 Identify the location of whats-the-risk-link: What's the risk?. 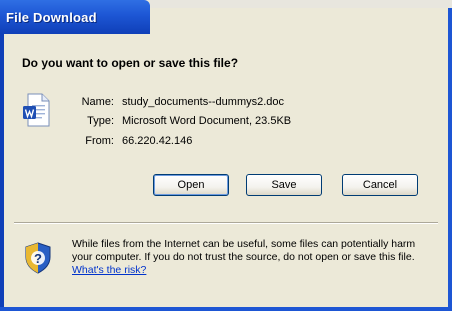
(109, 270).